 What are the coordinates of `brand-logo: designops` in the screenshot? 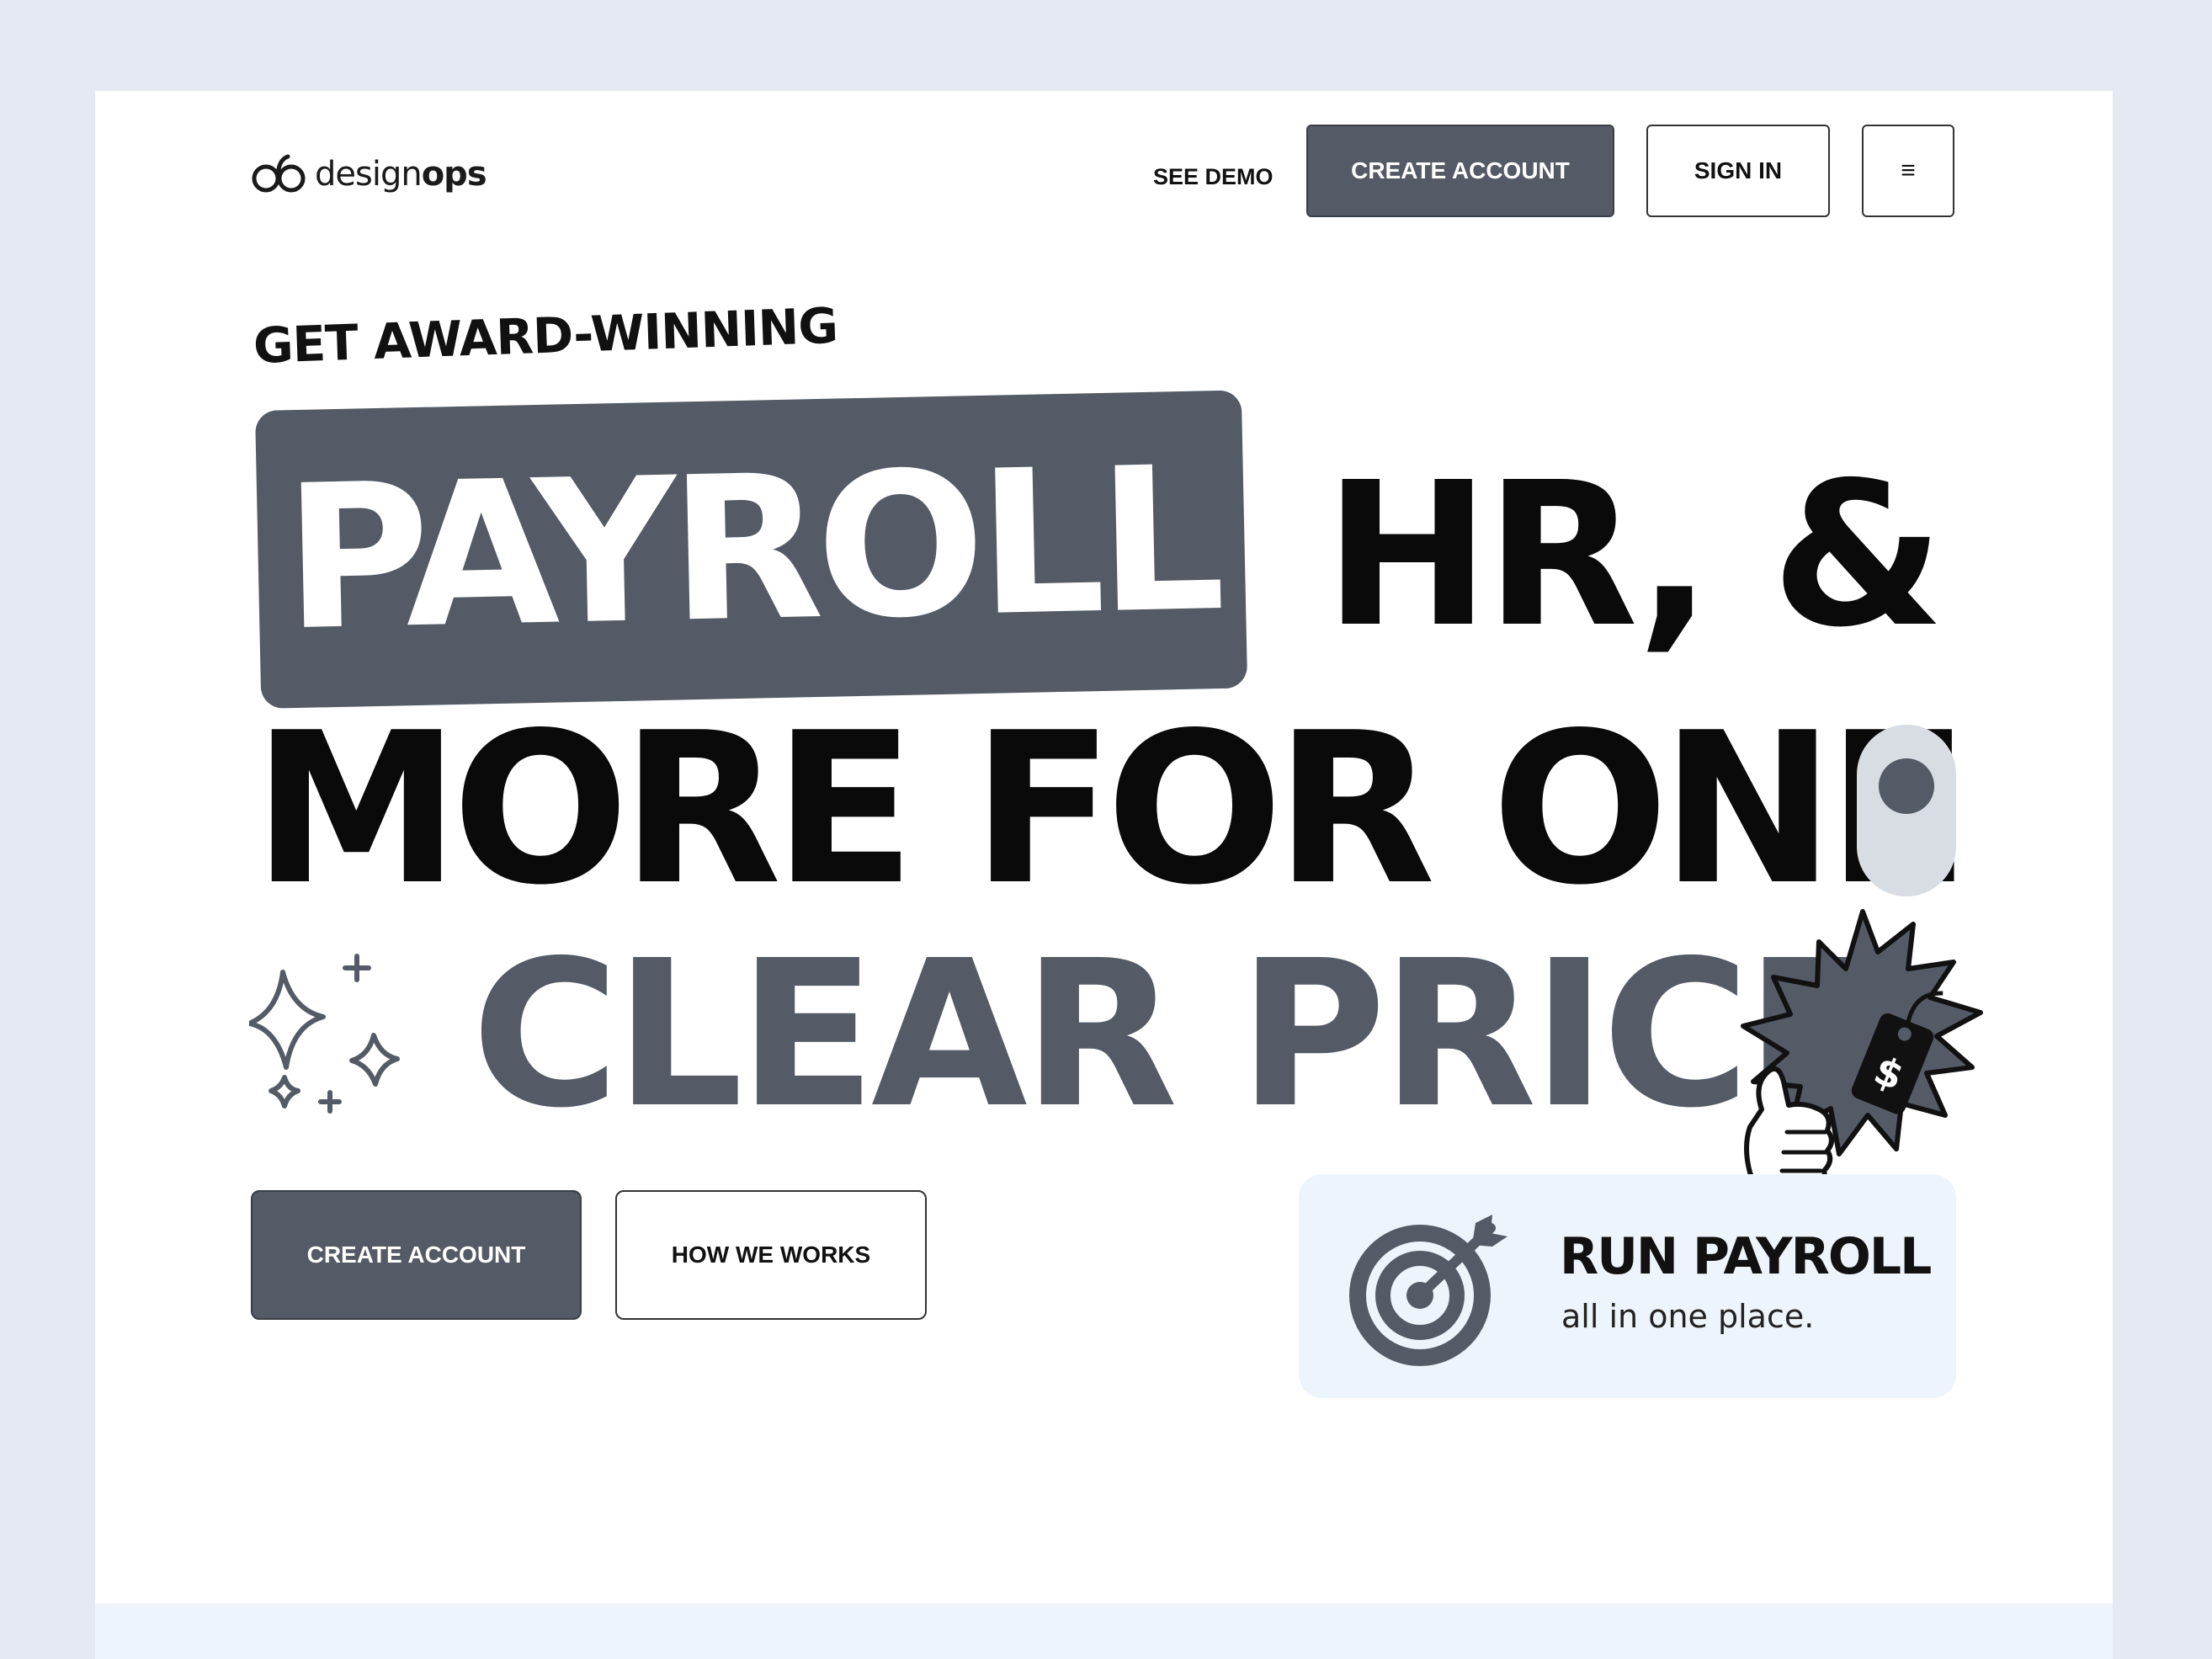 It's located at (368, 175).